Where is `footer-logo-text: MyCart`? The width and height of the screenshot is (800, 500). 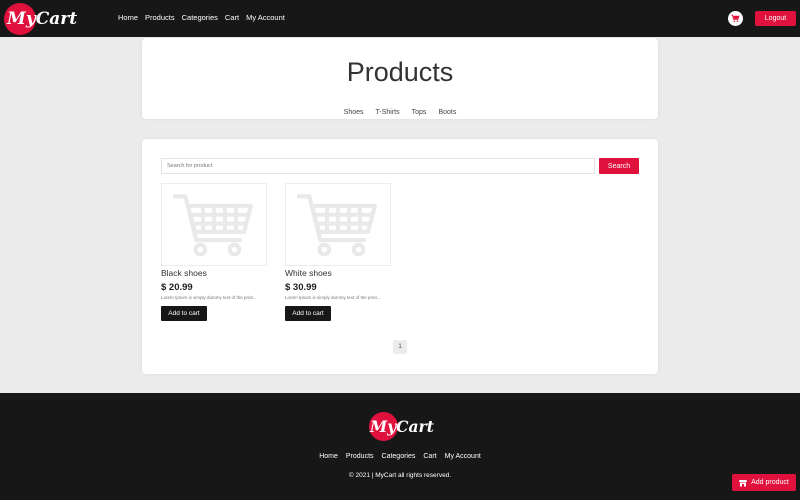 footer-logo-text: MyCart is located at coordinates (402, 426).